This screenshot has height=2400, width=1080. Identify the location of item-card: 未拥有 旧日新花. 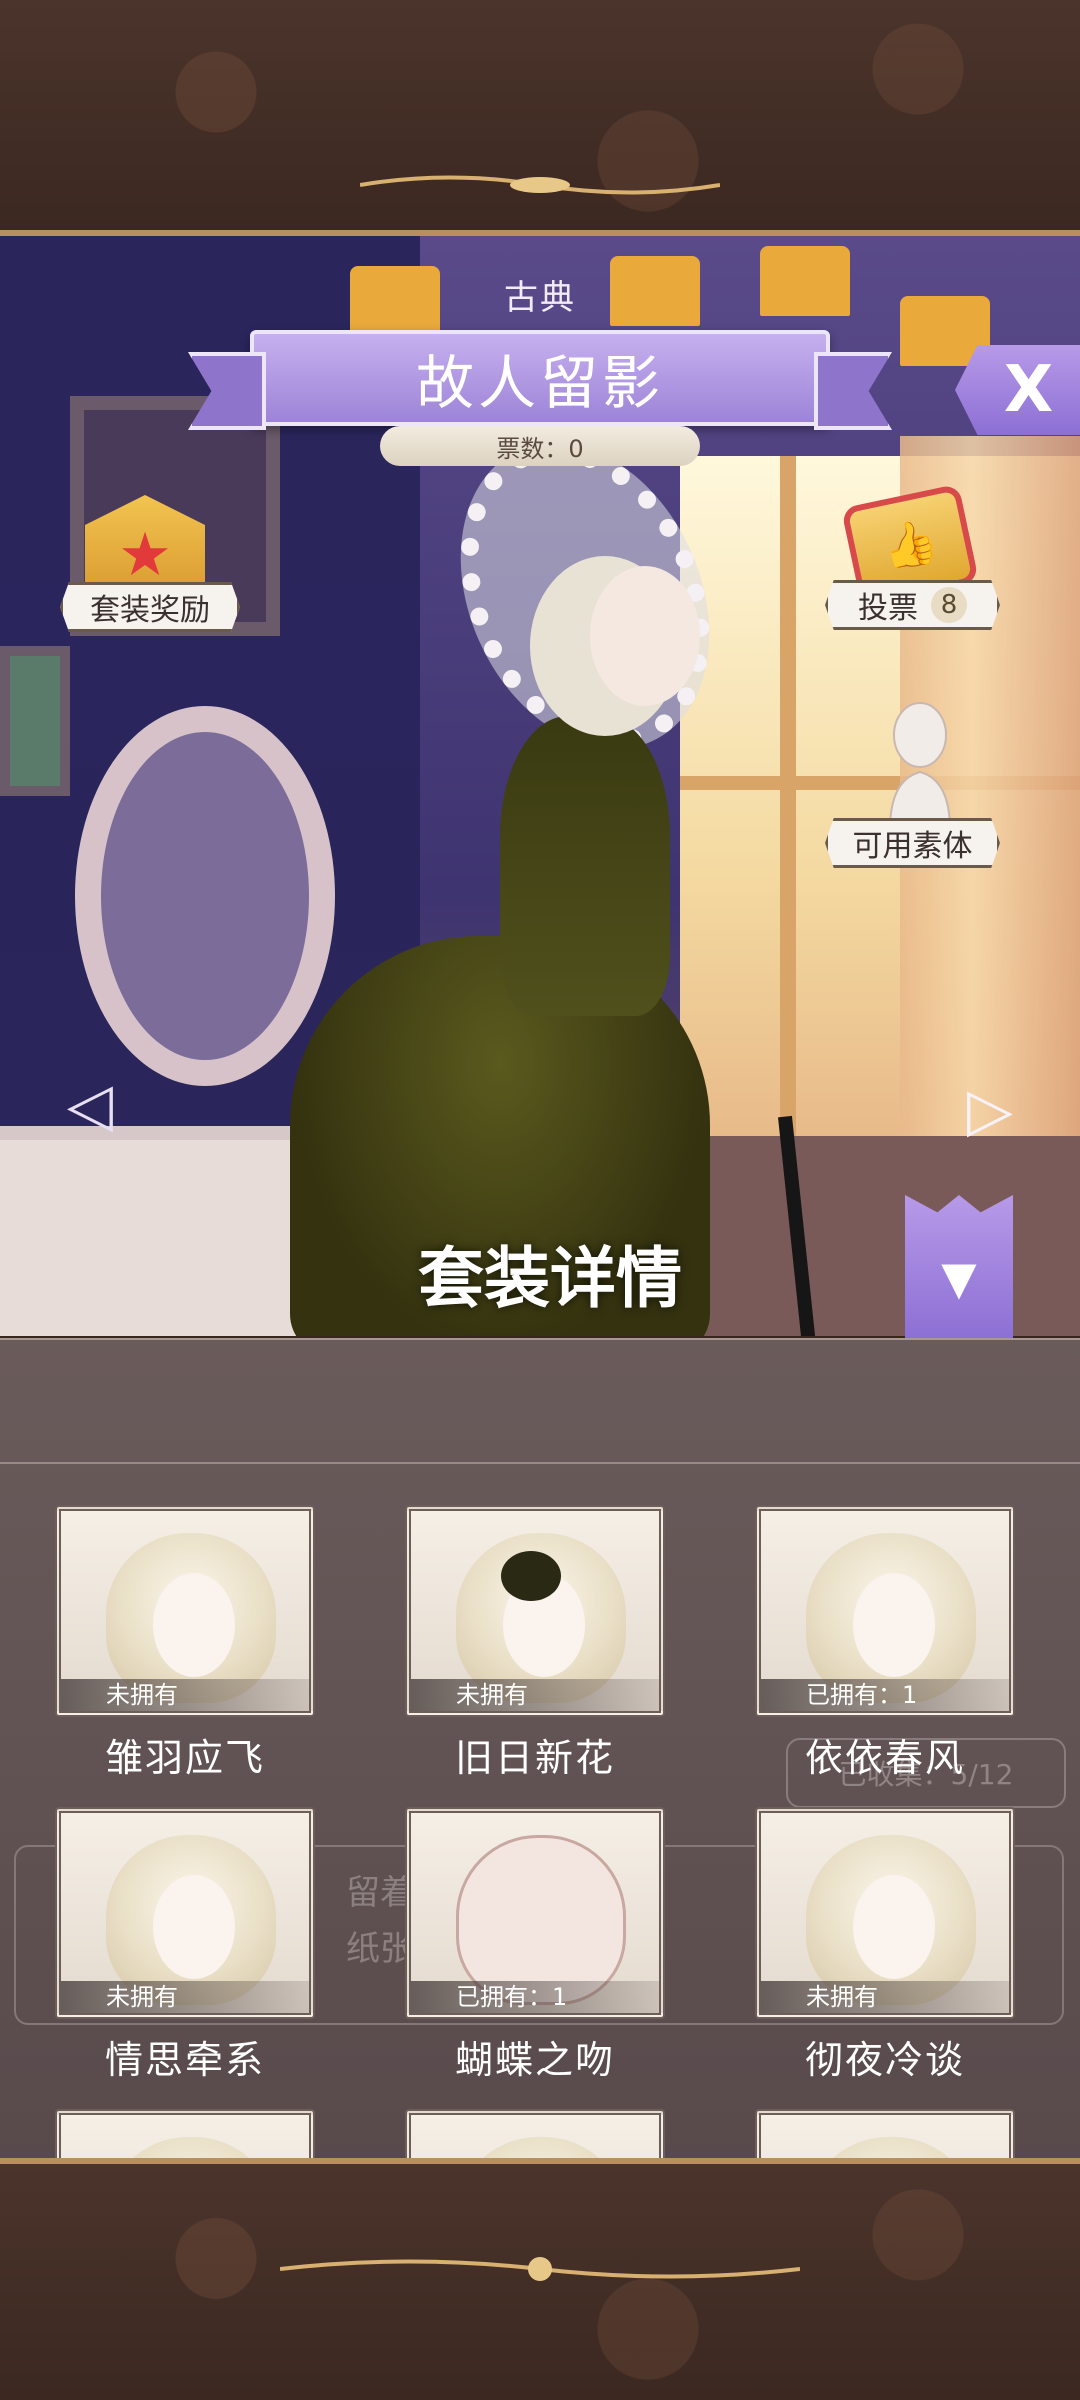
(535, 1645).